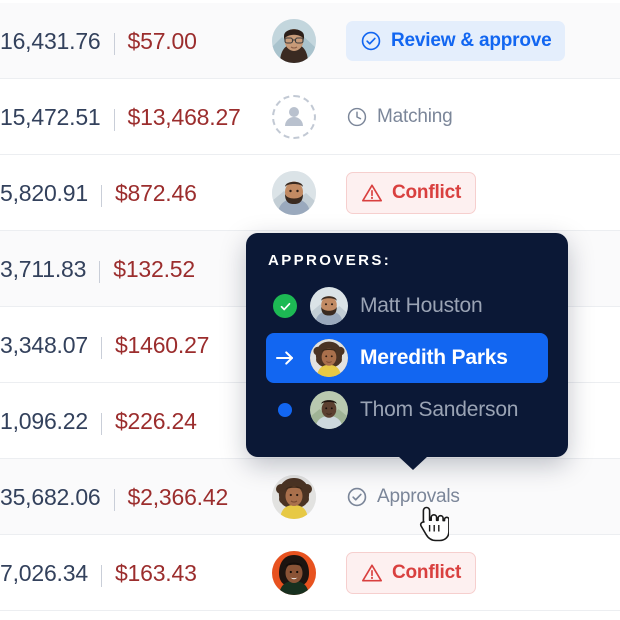 The image size is (620, 620). I want to click on arrow-right-icon, so click(284, 358).